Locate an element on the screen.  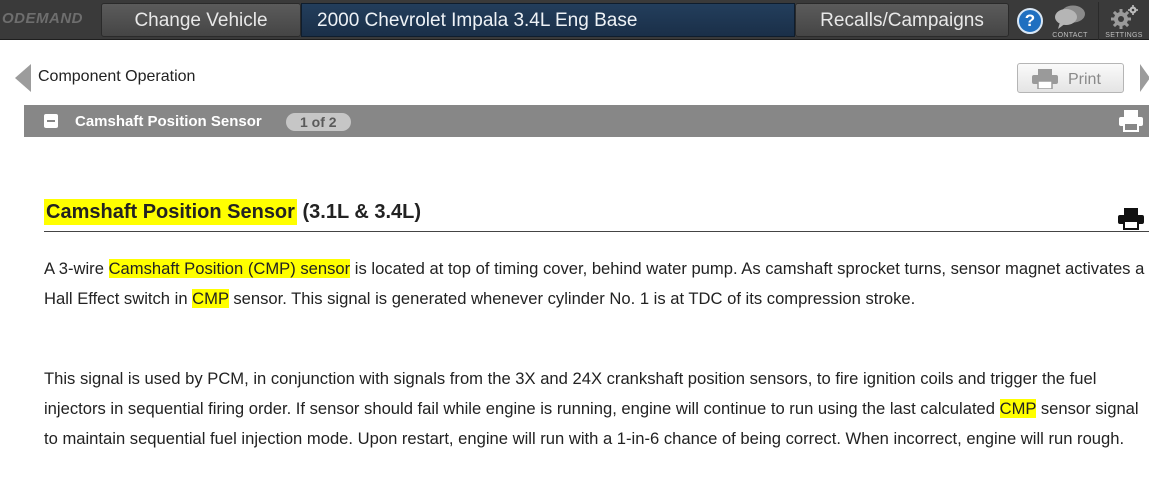
chat-bubbles-icon is located at coordinates (1070, 17).